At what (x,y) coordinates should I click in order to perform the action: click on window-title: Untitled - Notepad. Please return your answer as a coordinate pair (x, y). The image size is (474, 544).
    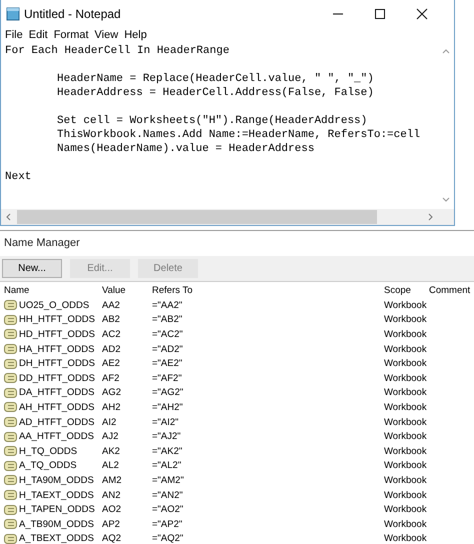
    Looking at the image, I should click on (72, 13).